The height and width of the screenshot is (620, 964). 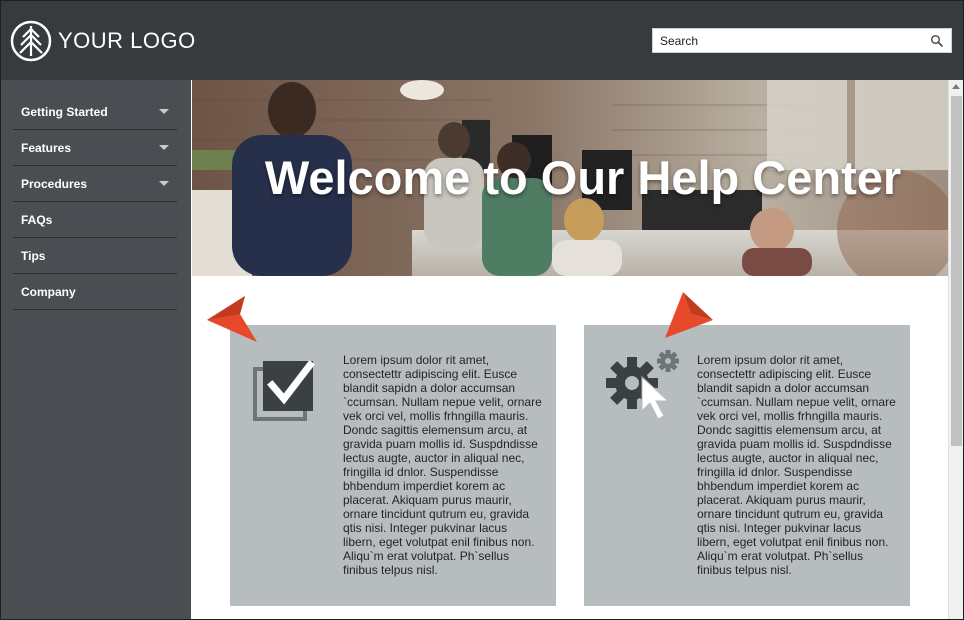 I want to click on sidebar-item-company: Company, so click(x=95, y=292).